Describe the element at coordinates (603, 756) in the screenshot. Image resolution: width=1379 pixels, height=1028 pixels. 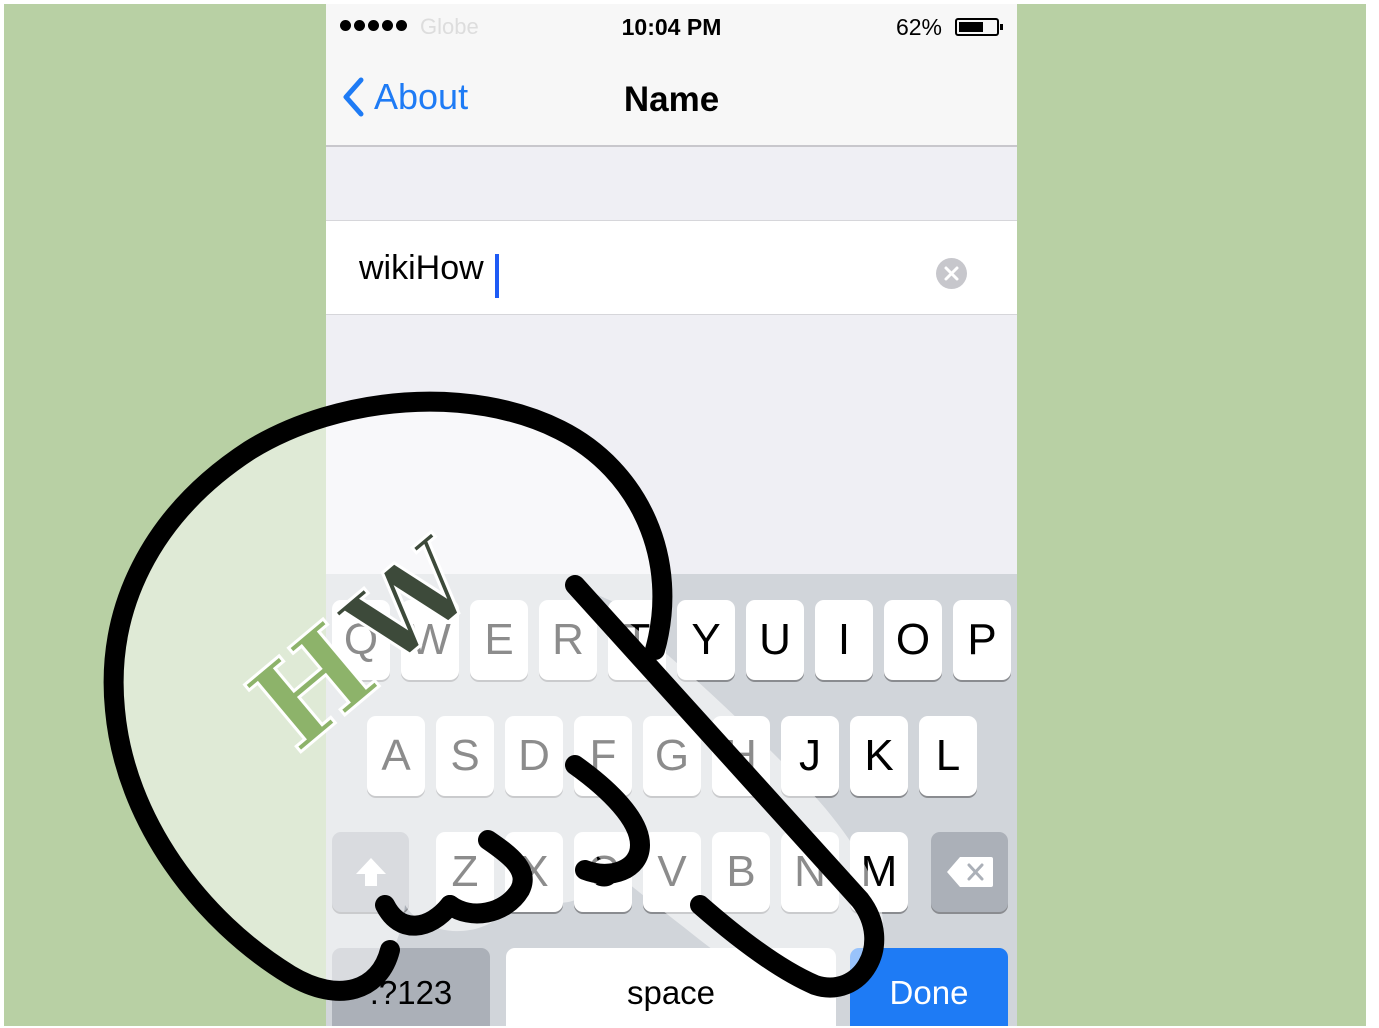
I see `key-f: F` at that location.